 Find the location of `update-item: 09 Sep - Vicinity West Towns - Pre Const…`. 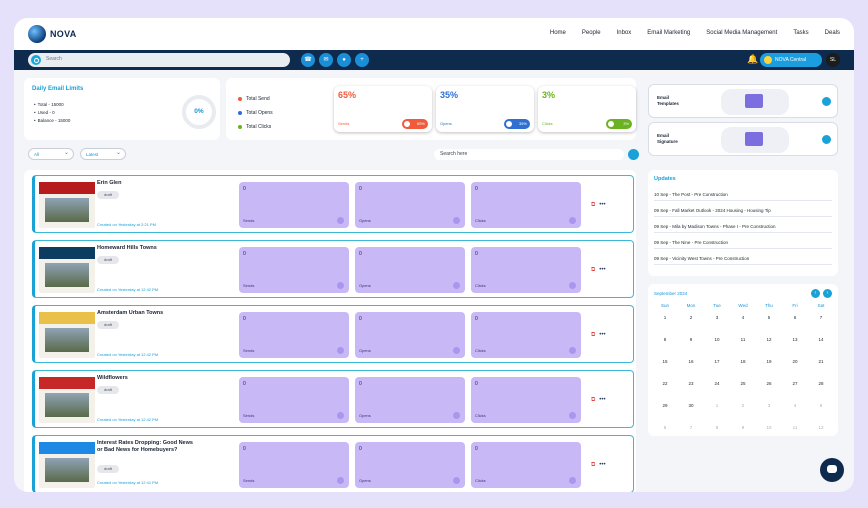

update-item: 09 Sep - Vicinity West Towns - Pre Const… is located at coordinates (743, 260).